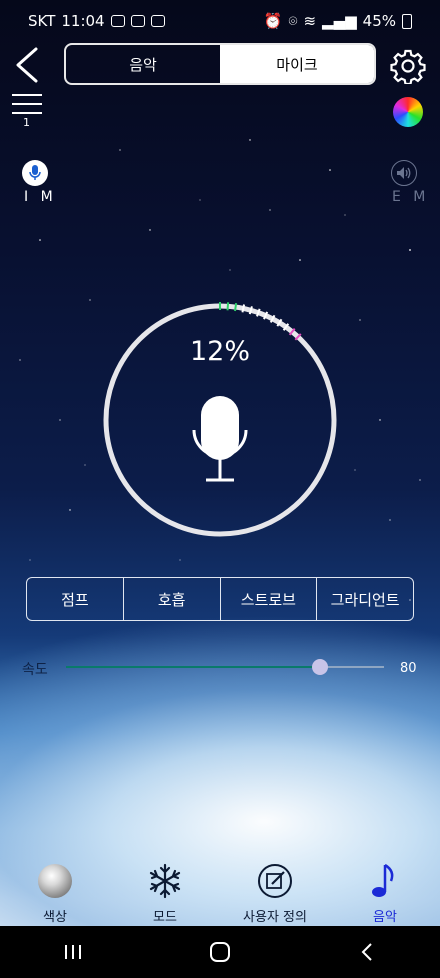 The height and width of the screenshot is (978, 440). I want to click on speed-slider, so click(225, 667).